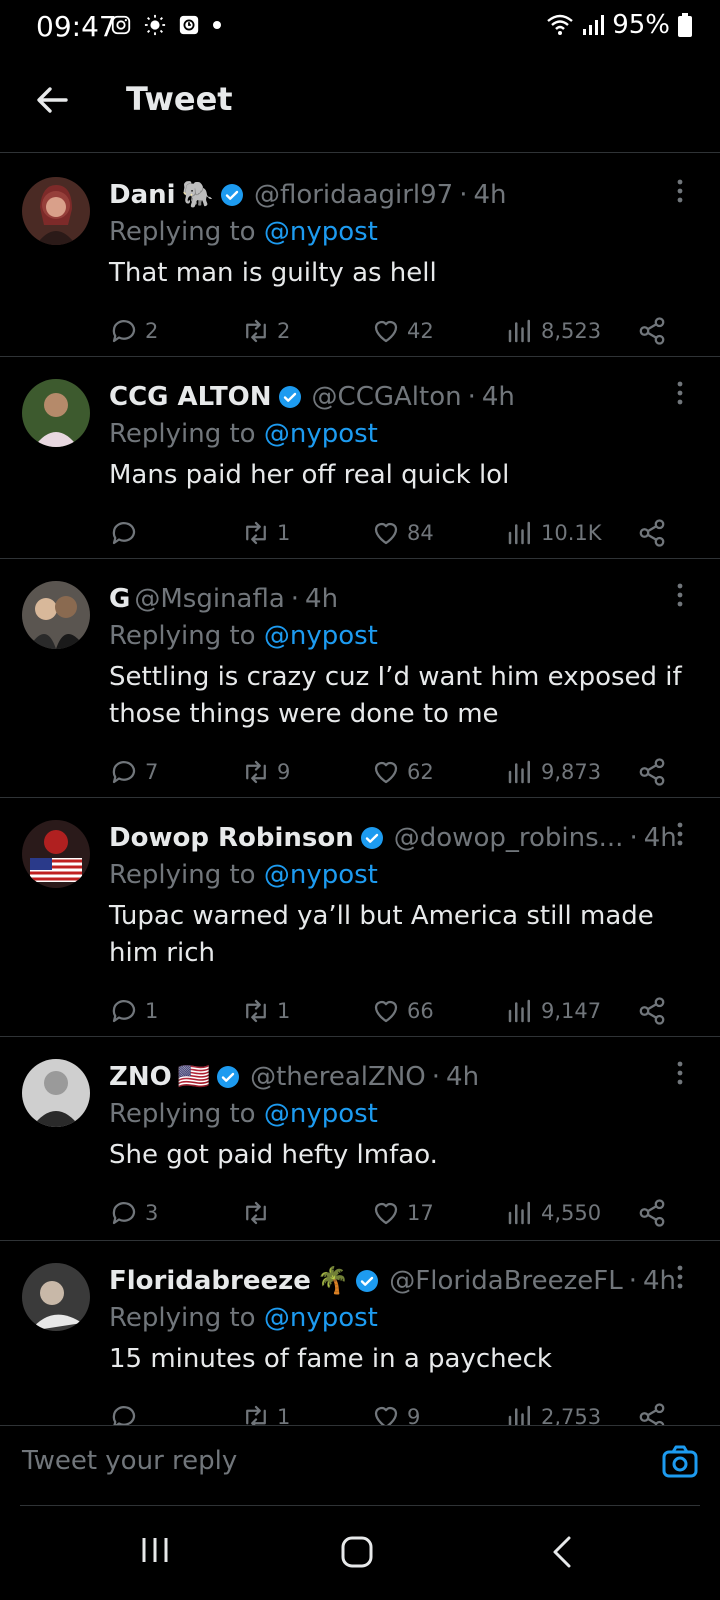 The width and height of the screenshot is (720, 1600). Describe the element at coordinates (395, 1413) in the screenshot. I see `like-button: 9` at that location.